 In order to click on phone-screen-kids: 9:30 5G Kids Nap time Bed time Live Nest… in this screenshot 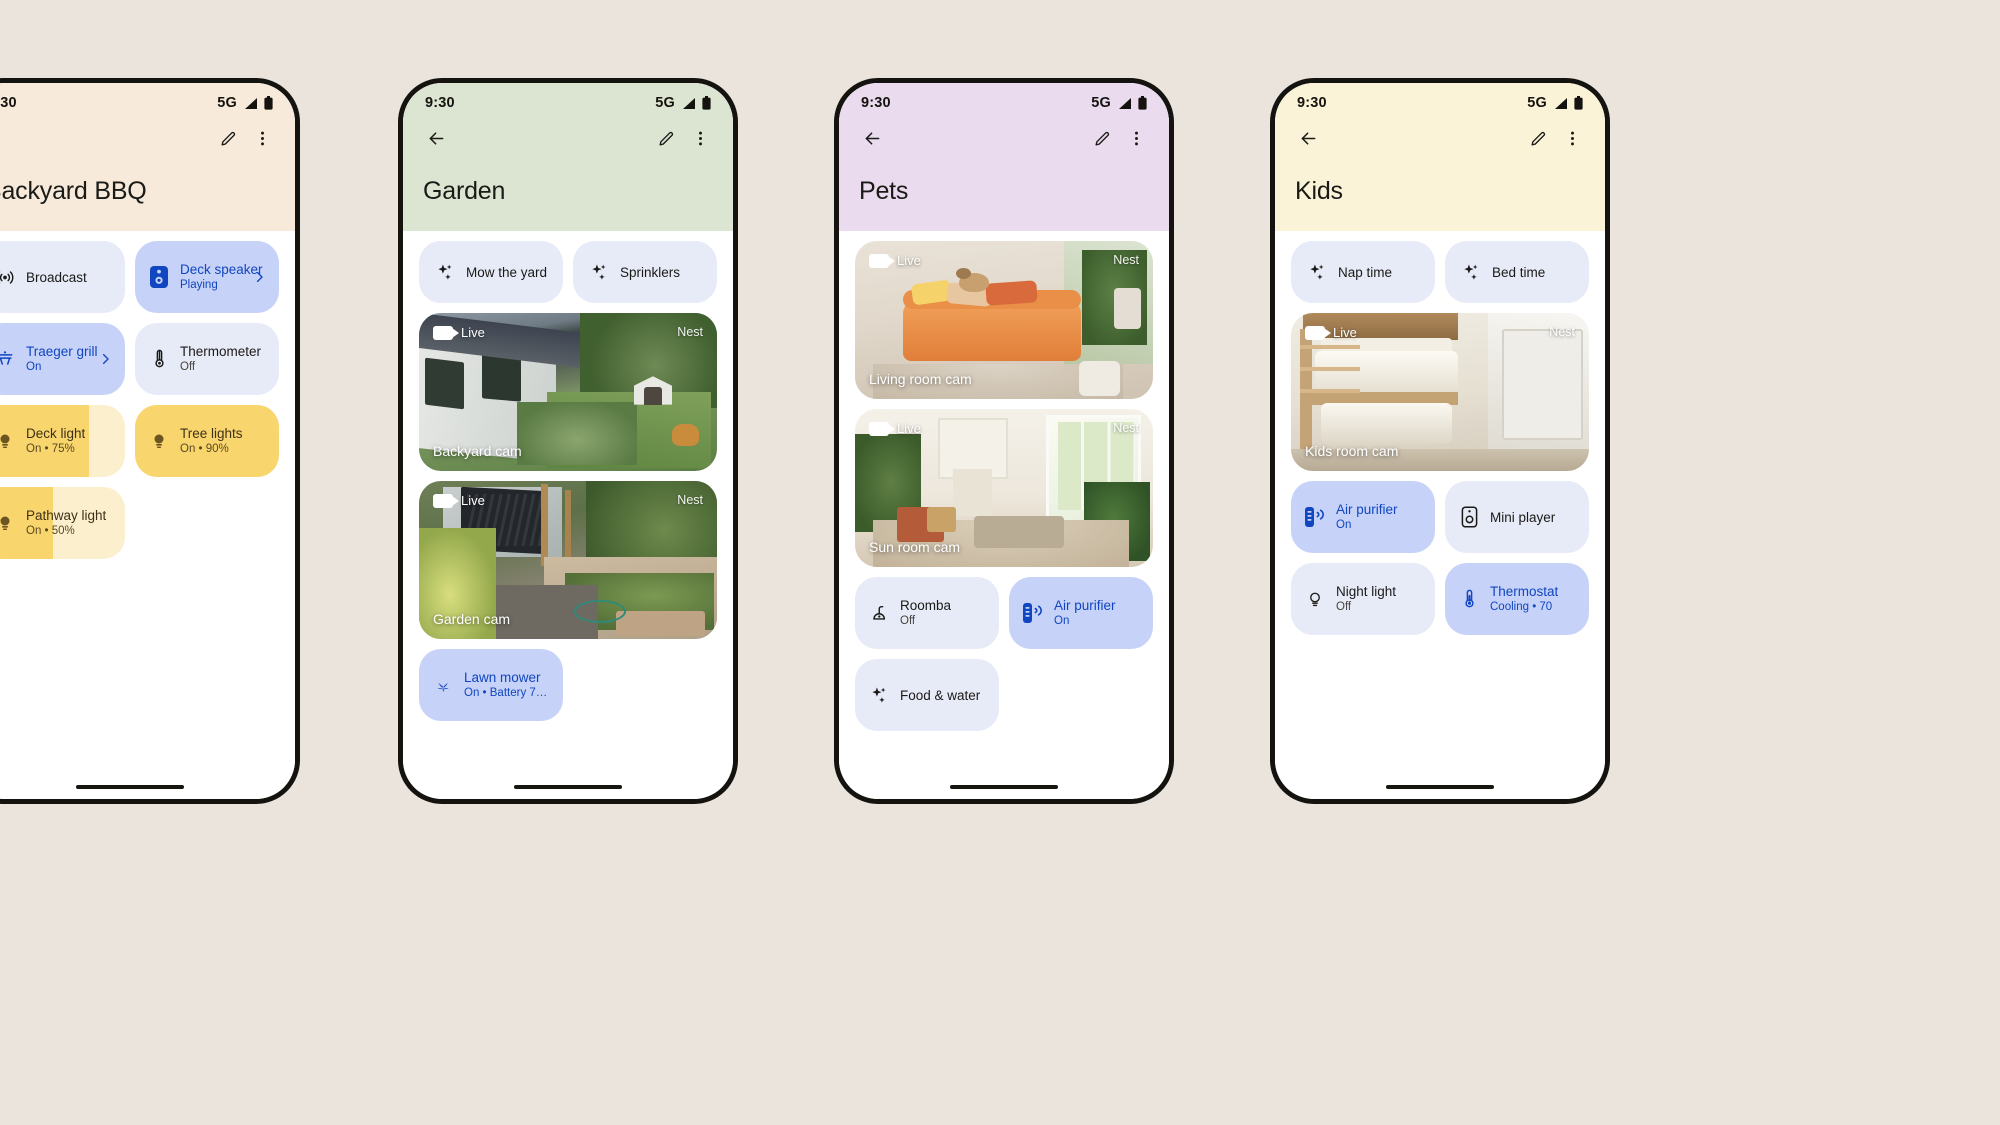, I will do `click(1440, 441)`.